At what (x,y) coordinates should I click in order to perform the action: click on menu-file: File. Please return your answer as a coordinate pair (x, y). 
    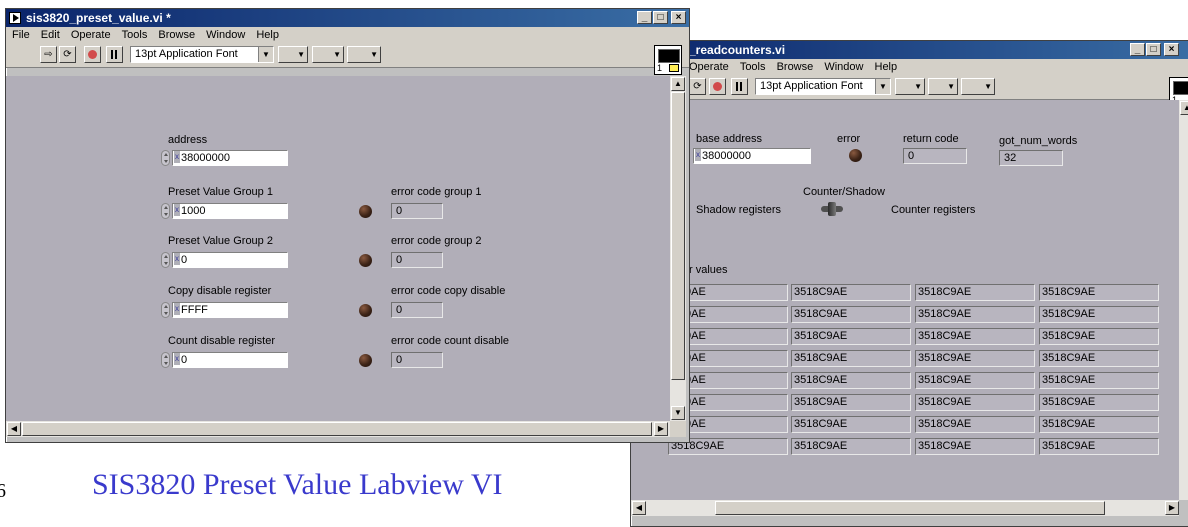
    Looking at the image, I should click on (21, 35).